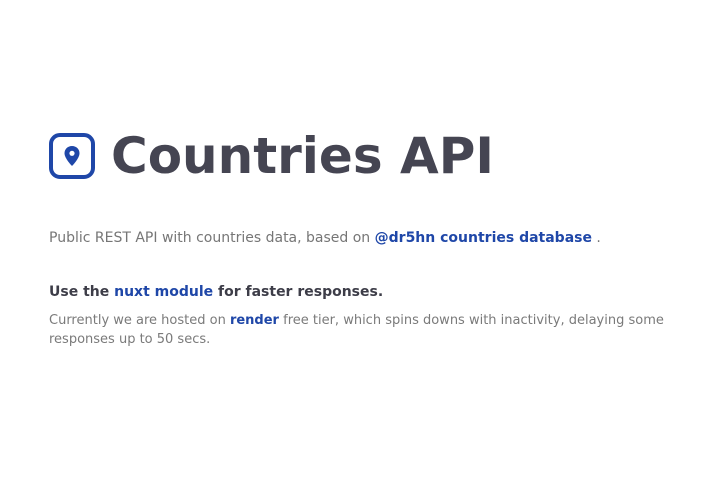  I want to click on intro-text-after: ., so click(596, 238).